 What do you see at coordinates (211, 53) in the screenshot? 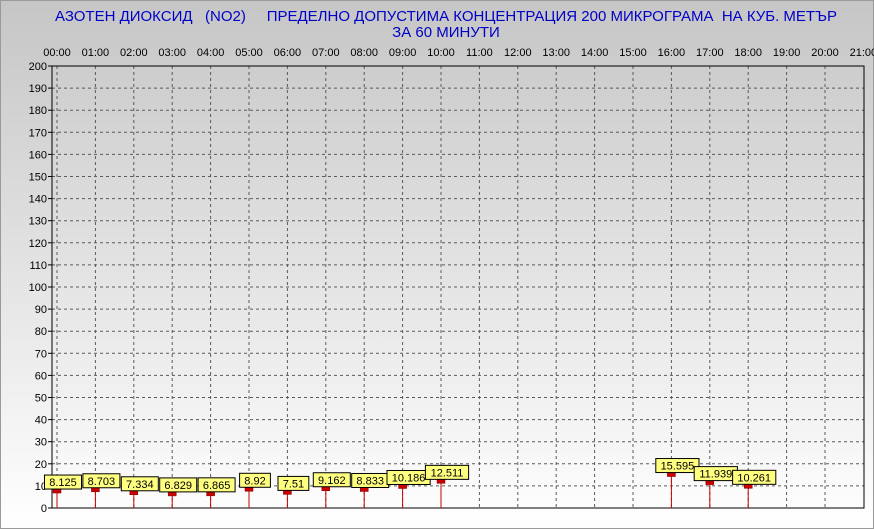
I see `x-tick-label: 04:00` at bounding box center [211, 53].